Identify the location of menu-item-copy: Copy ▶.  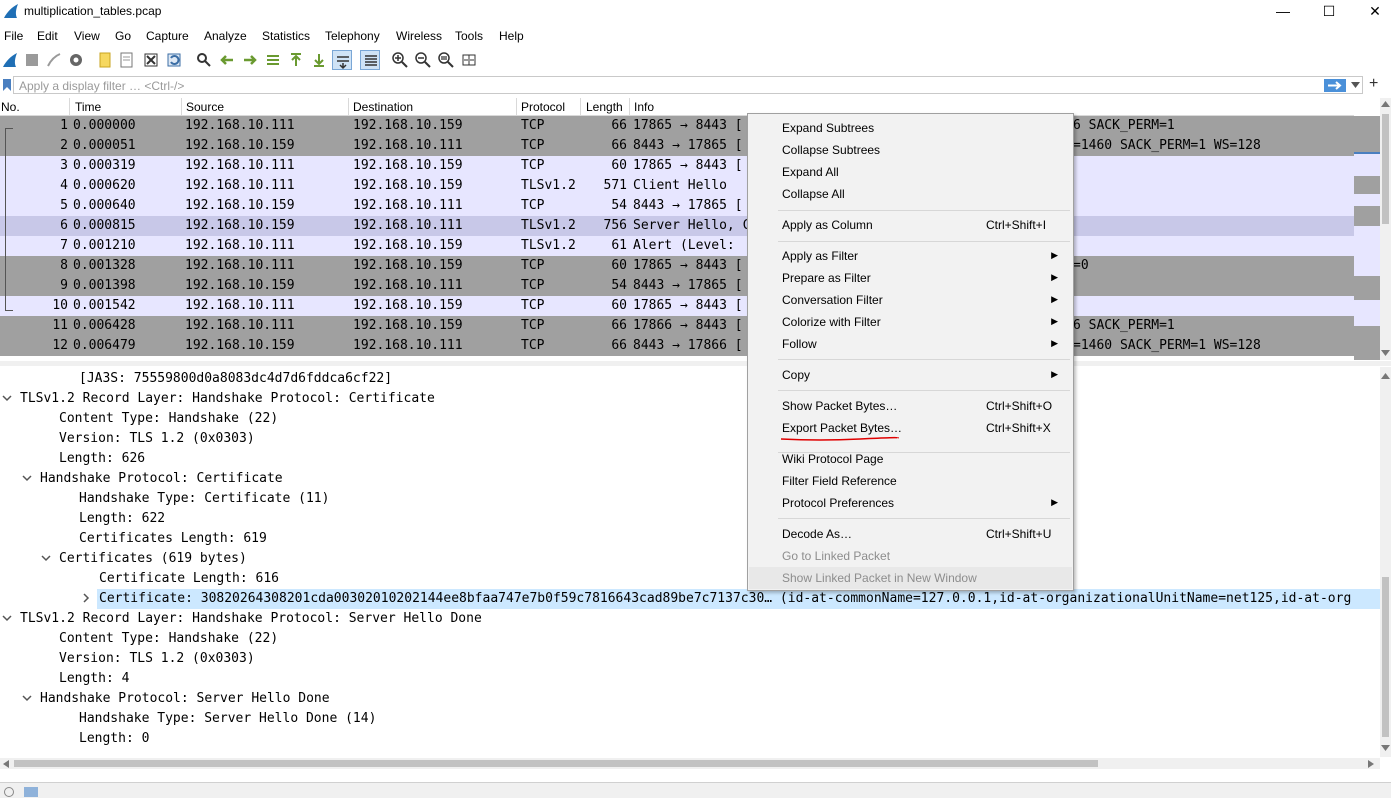
(910, 375).